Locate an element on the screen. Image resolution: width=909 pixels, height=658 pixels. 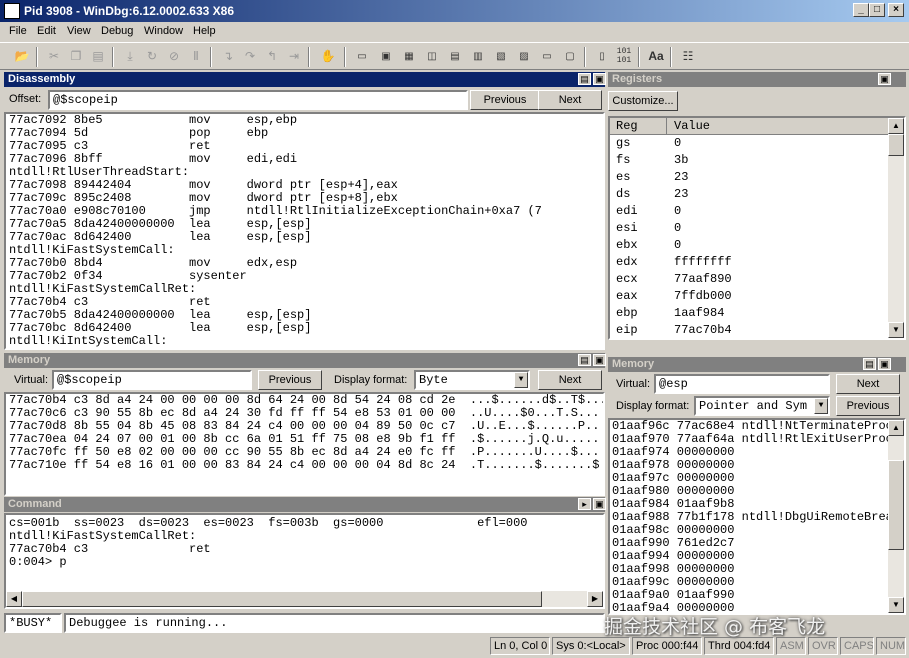
command-hscrollbar: ◀ ▶ is located at coordinates (304, 599).